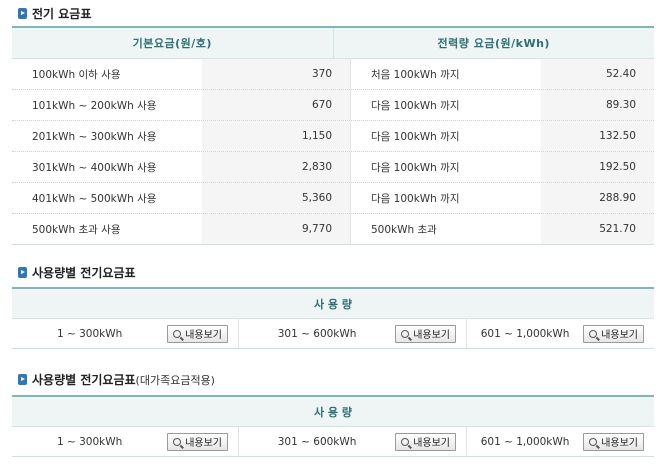 This screenshot has height=473, width=668. What do you see at coordinates (597, 167) in the screenshot?
I see `energy-value: 192.50` at bounding box center [597, 167].